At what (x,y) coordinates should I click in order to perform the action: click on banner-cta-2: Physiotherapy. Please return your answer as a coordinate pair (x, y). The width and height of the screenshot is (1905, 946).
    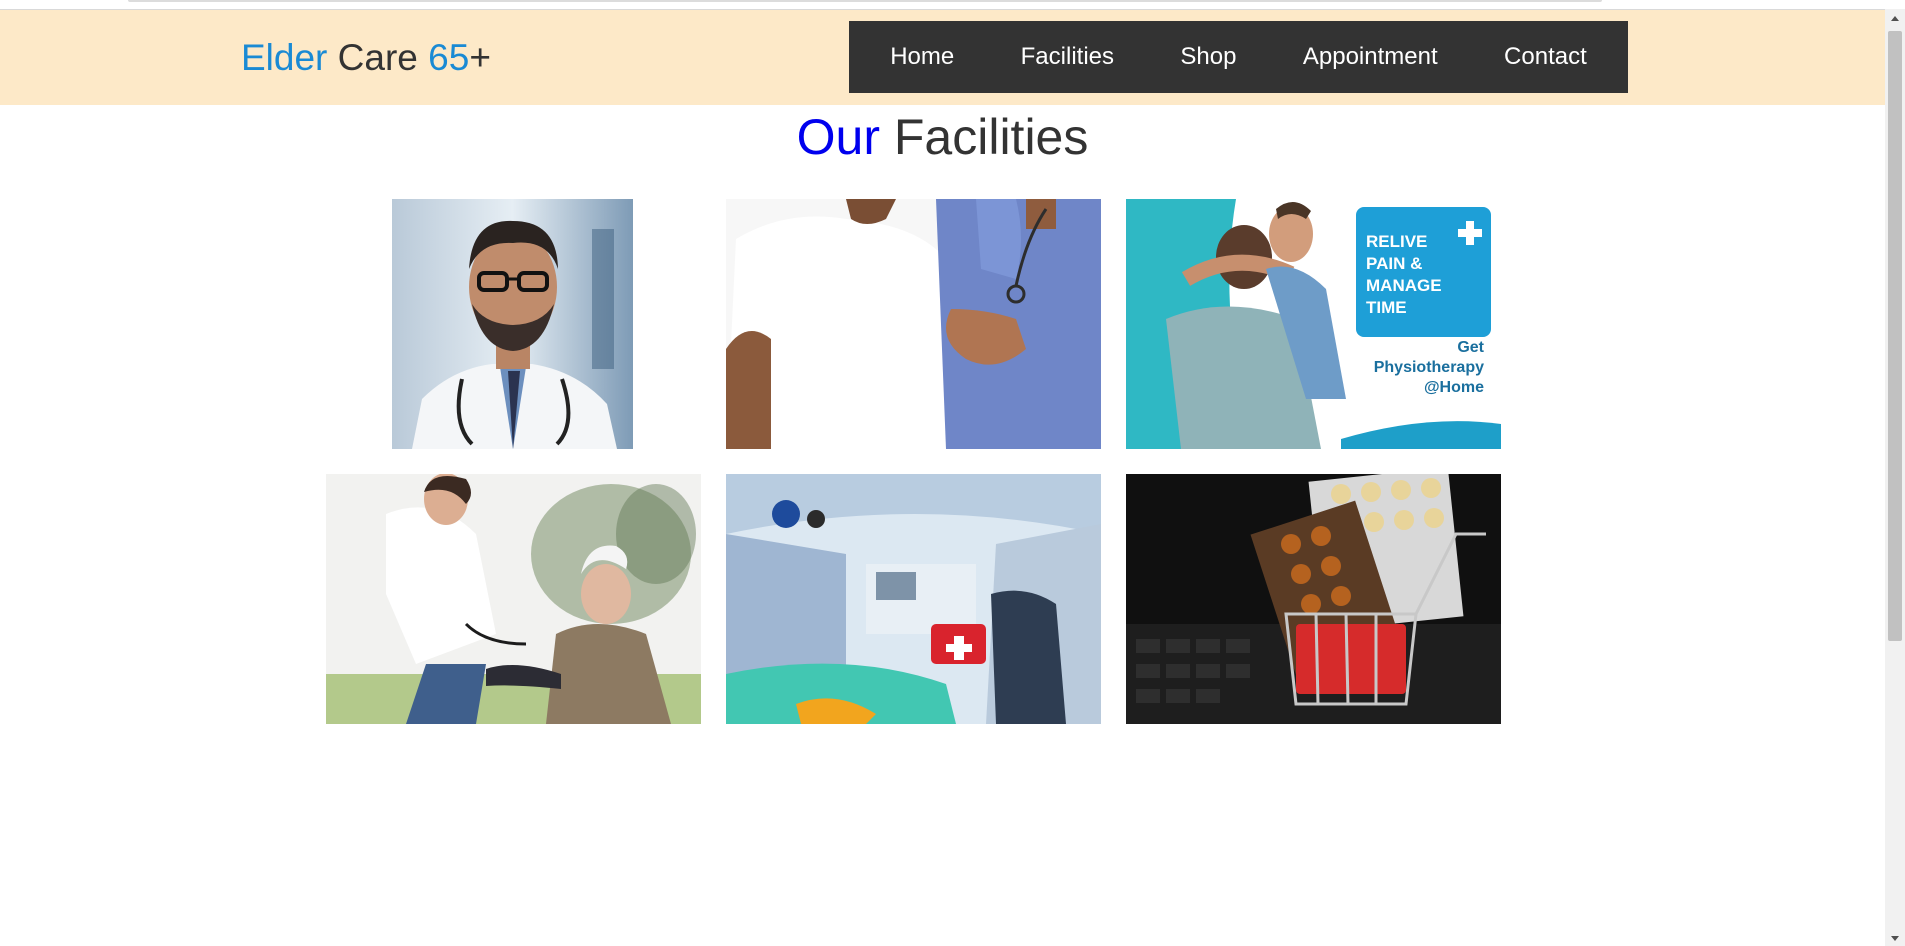
    Looking at the image, I should click on (1429, 367).